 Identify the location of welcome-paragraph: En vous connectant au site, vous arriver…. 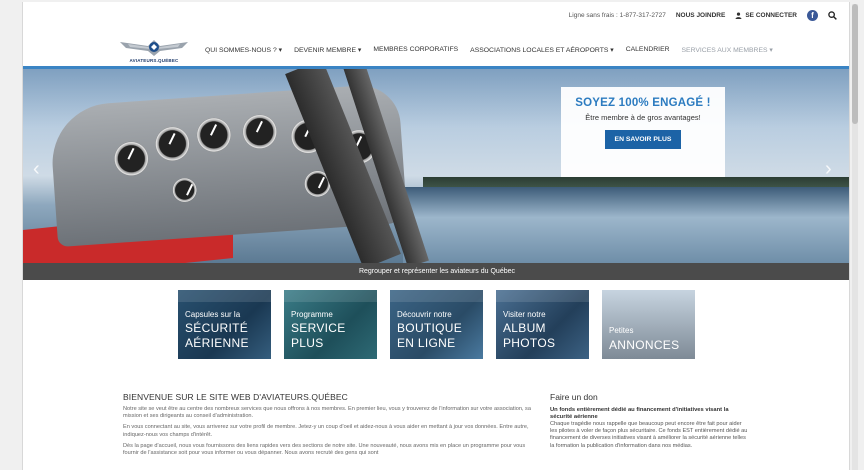
(326, 431).